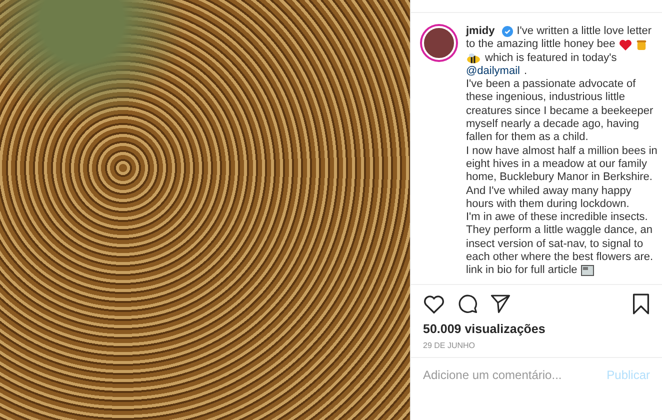 The height and width of the screenshot is (420, 662). I want to click on caption-text: I've written a little love letter, so click(584, 31).